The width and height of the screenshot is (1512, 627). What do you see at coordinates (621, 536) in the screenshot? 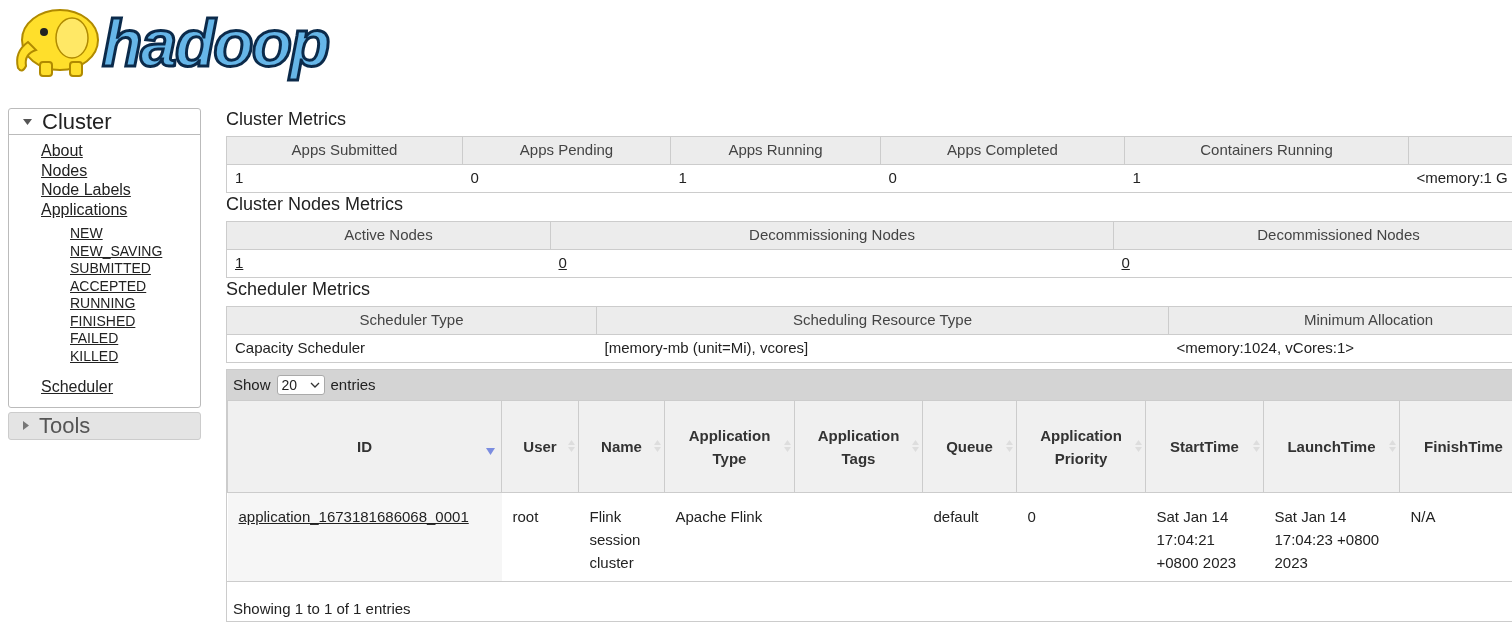
I see `table-cell: Flink session cluster` at bounding box center [621, 536].